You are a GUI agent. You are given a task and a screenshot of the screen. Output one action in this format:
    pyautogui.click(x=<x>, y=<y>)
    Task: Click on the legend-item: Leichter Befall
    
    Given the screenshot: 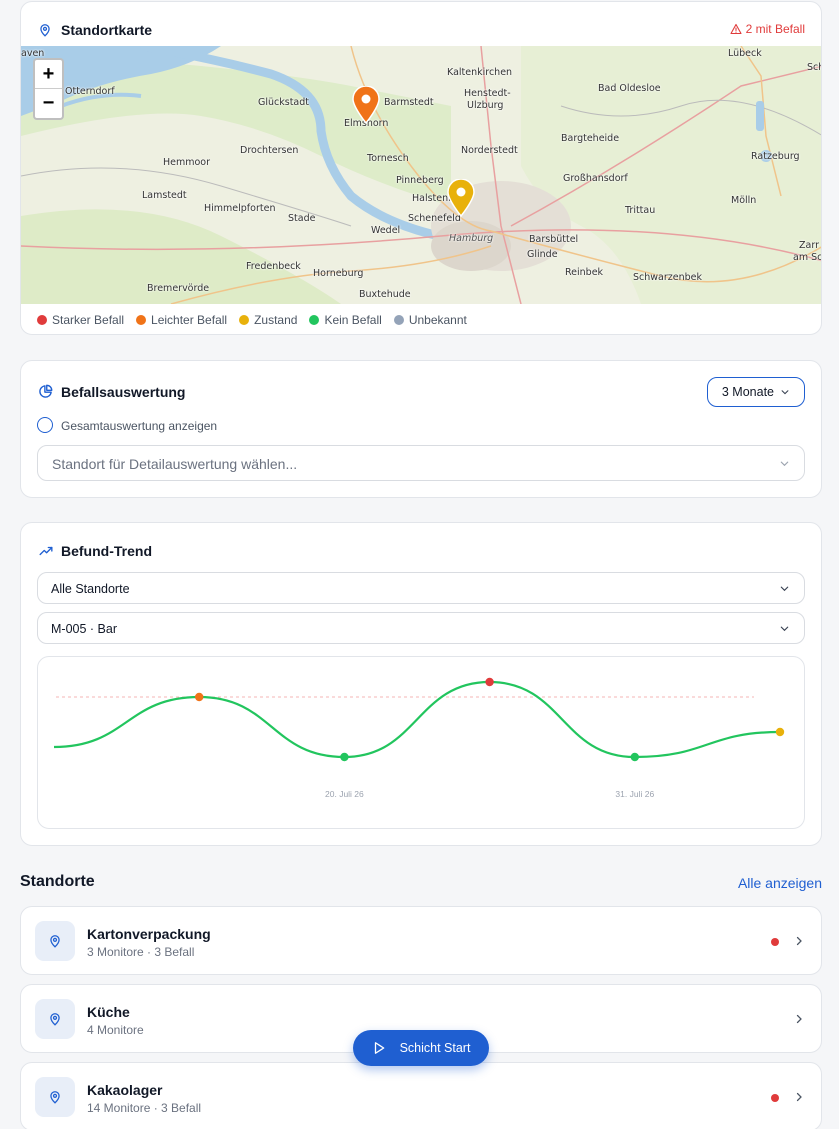 What is the action you would take?
    pyautogui.click(x=181, y=320)
    